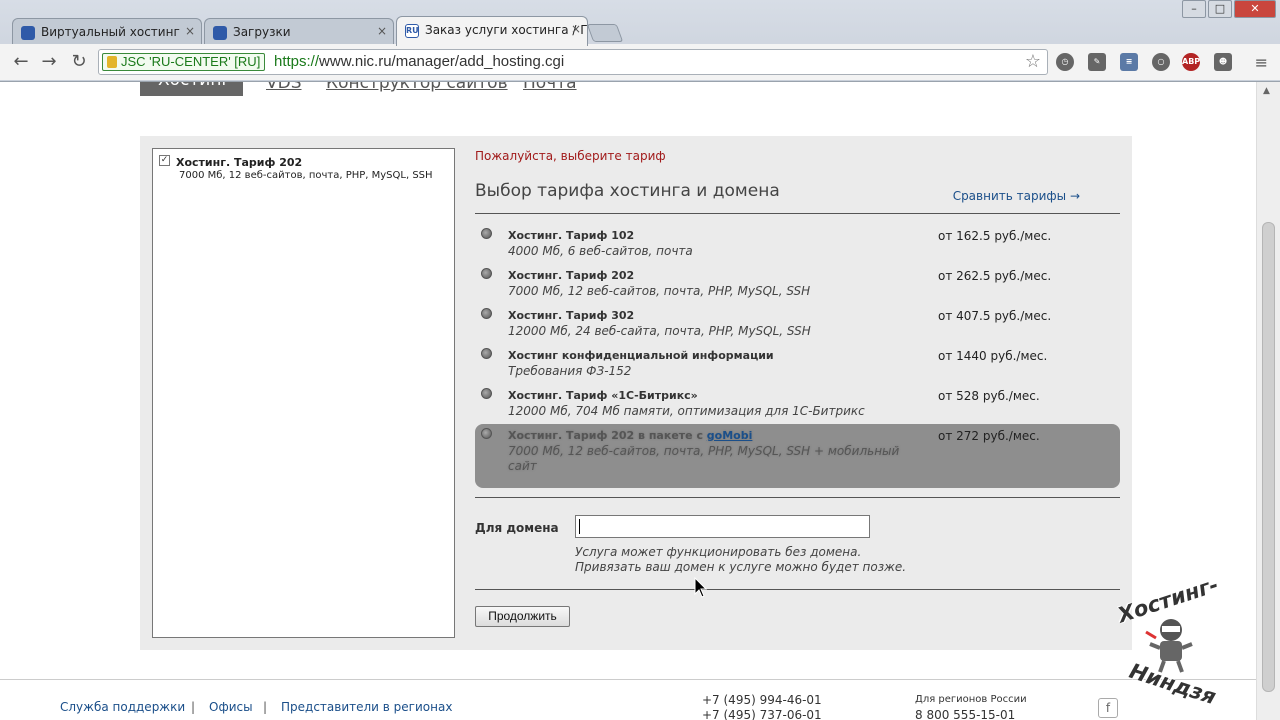 The height and width of the screenshot is (720, 1280). Describe the element at coordinates (971, 699) in the screenshot. I see `regions-label: Для регионов России` at that location.